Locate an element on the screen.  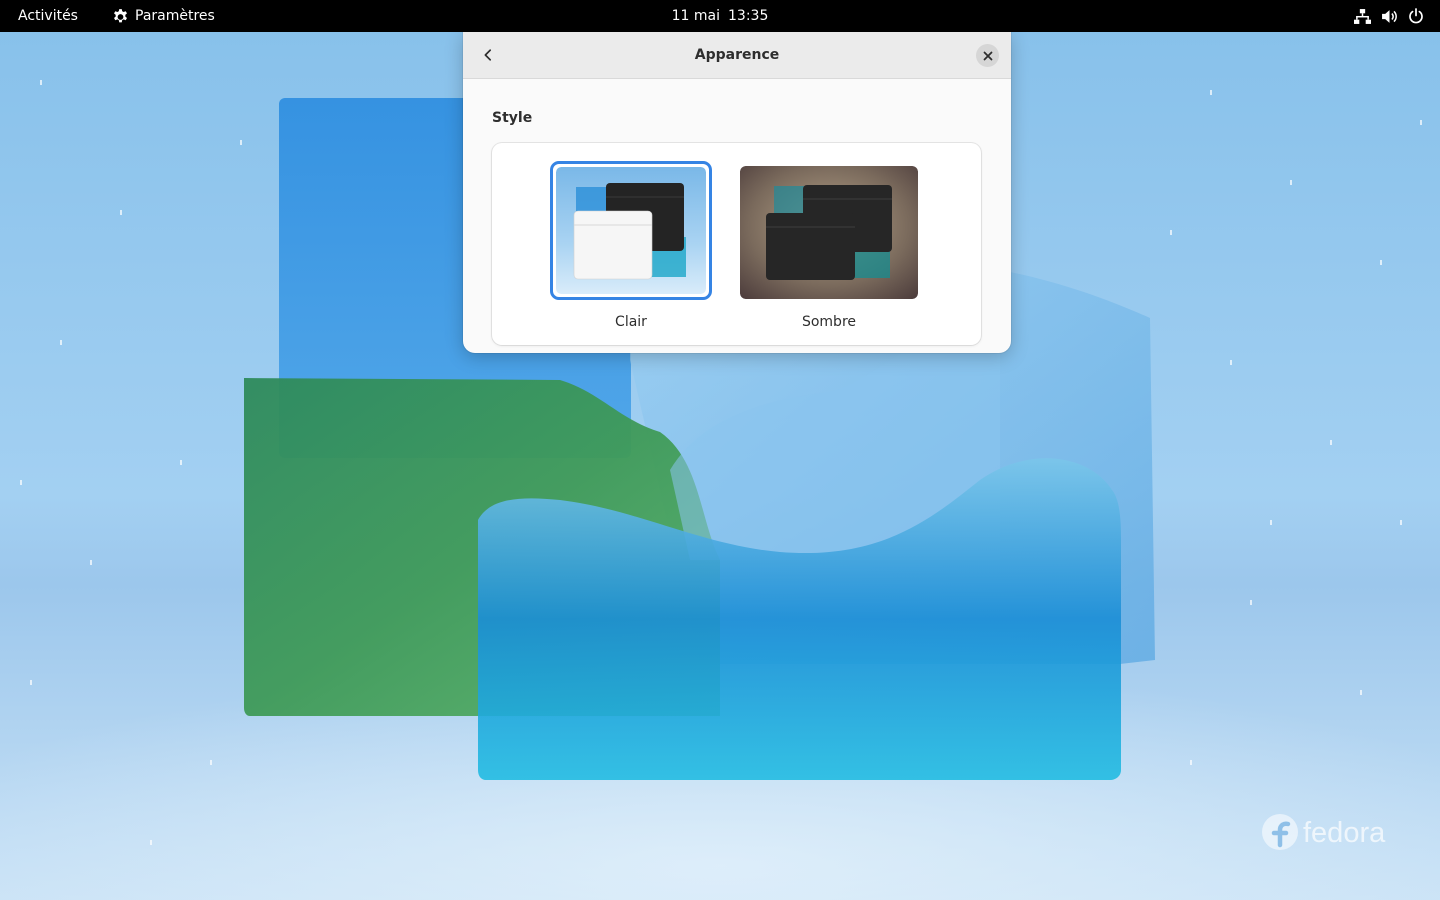
appearance-dialog: Apparence Style Clair Sombre is located at coordinates (737, 192).